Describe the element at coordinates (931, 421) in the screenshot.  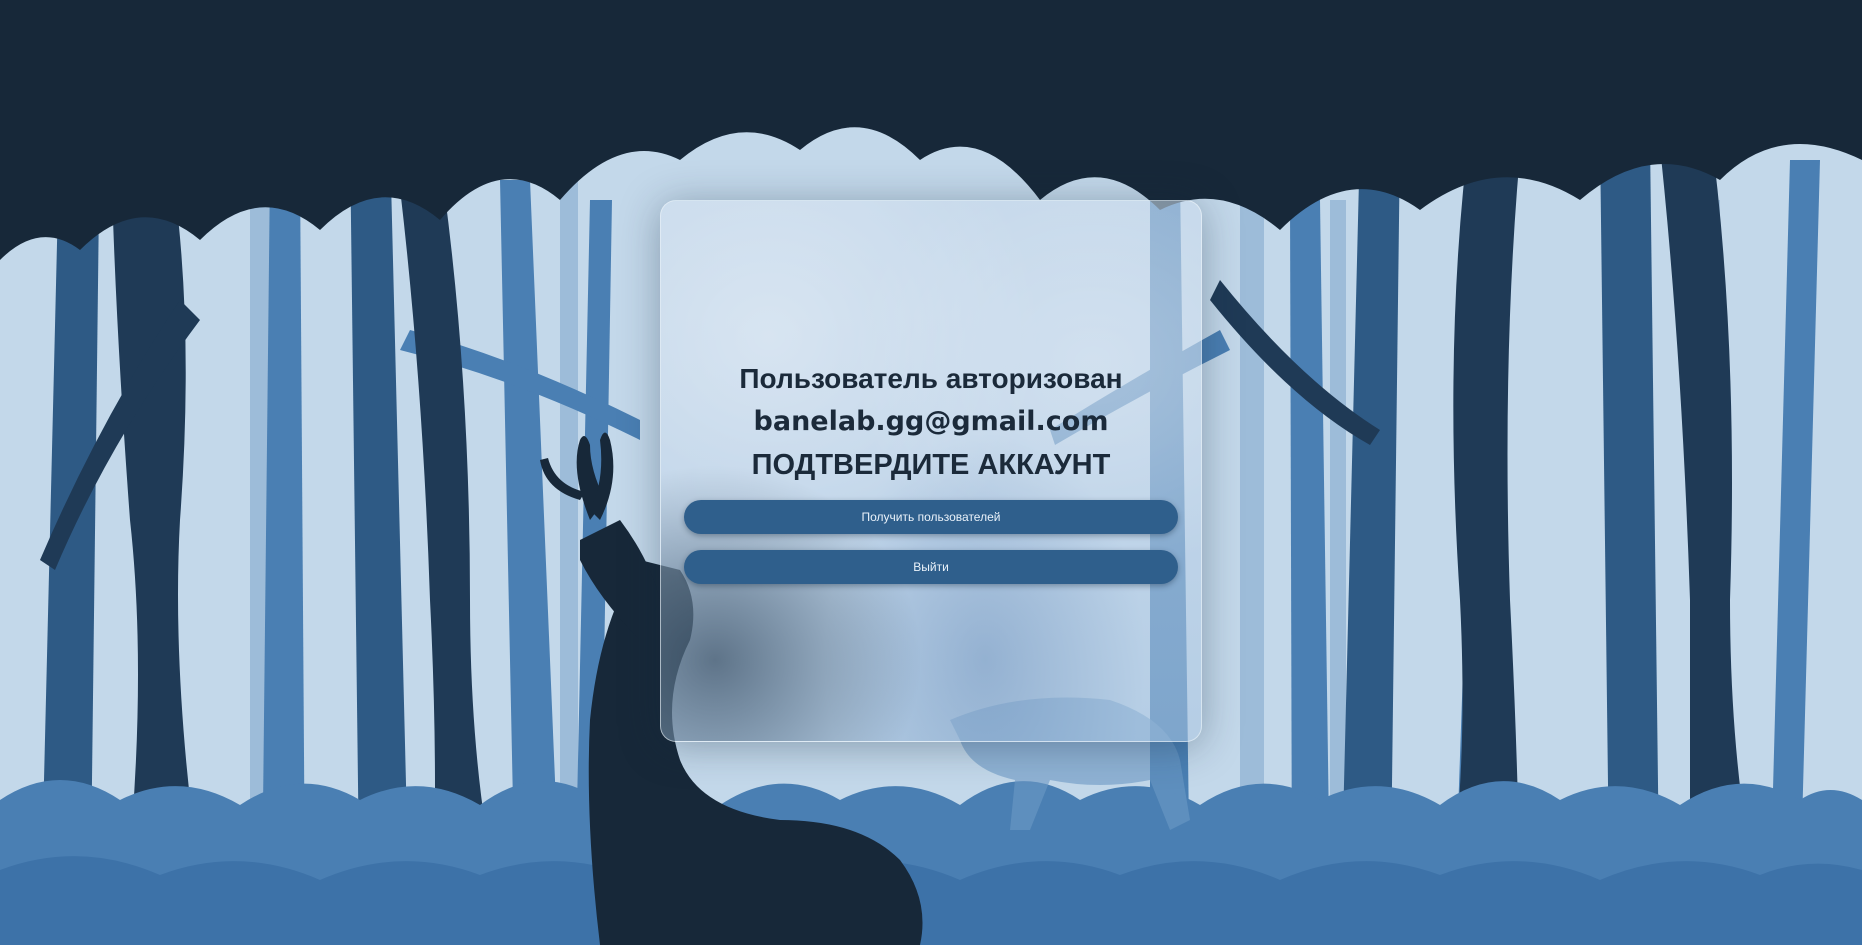
I see `user-email: banelab.gg@gmail.com` at that location.